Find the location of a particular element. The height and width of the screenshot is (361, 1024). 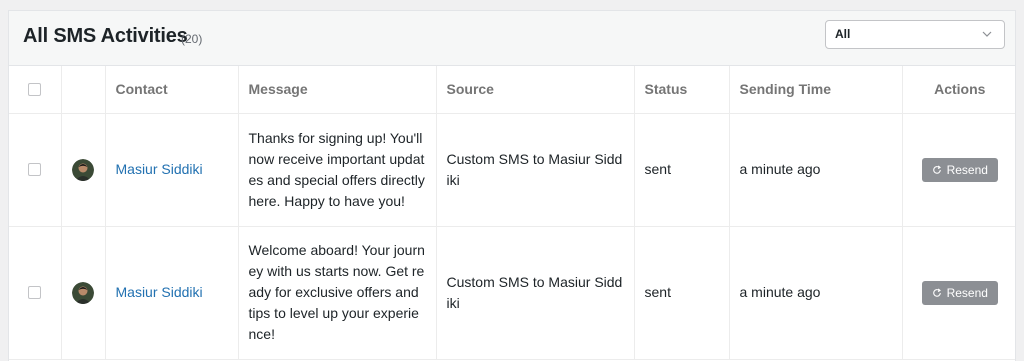

actions-column-header: Actions is located at coordinates (958, 90).